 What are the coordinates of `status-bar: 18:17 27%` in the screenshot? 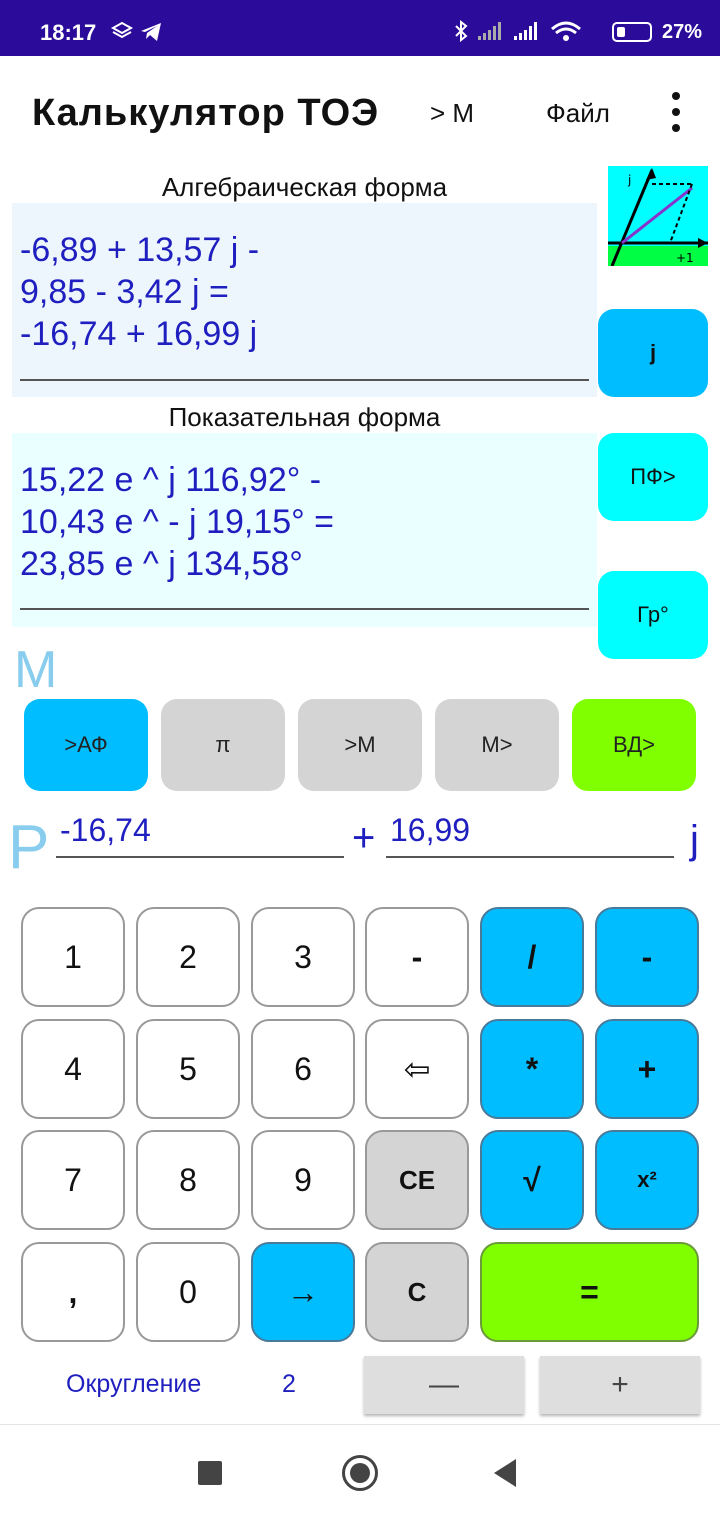 It's located at (360, 28).